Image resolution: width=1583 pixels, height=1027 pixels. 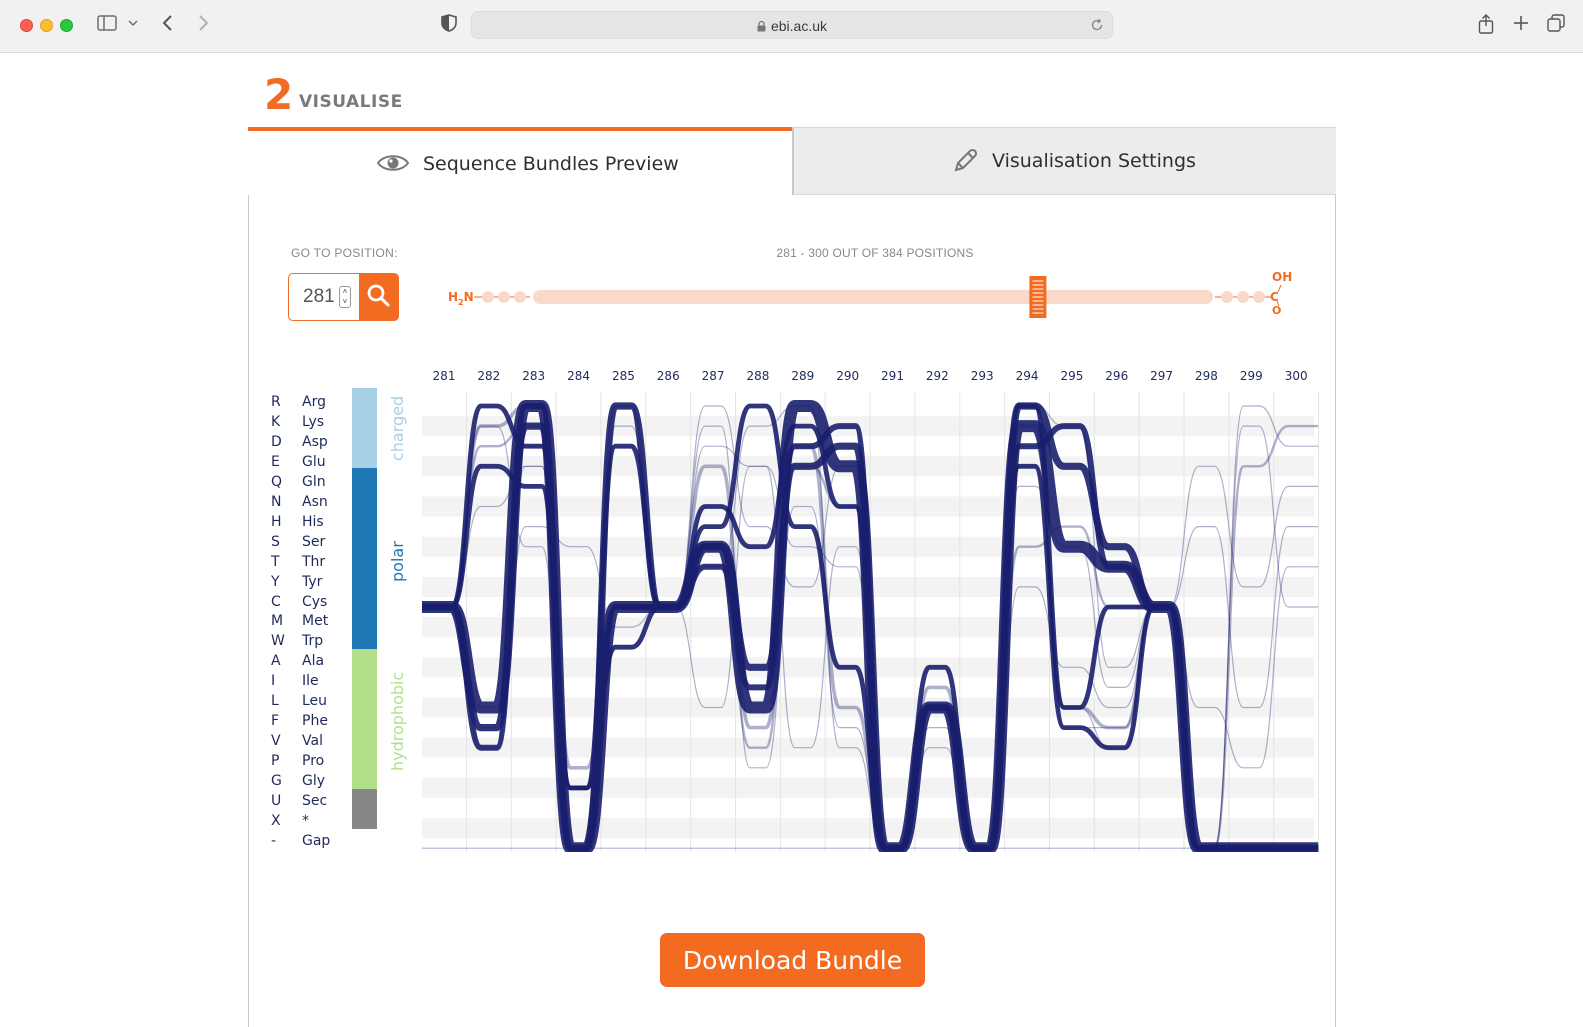 I want to click on minimize-window-button, so click(x=46, y=25).